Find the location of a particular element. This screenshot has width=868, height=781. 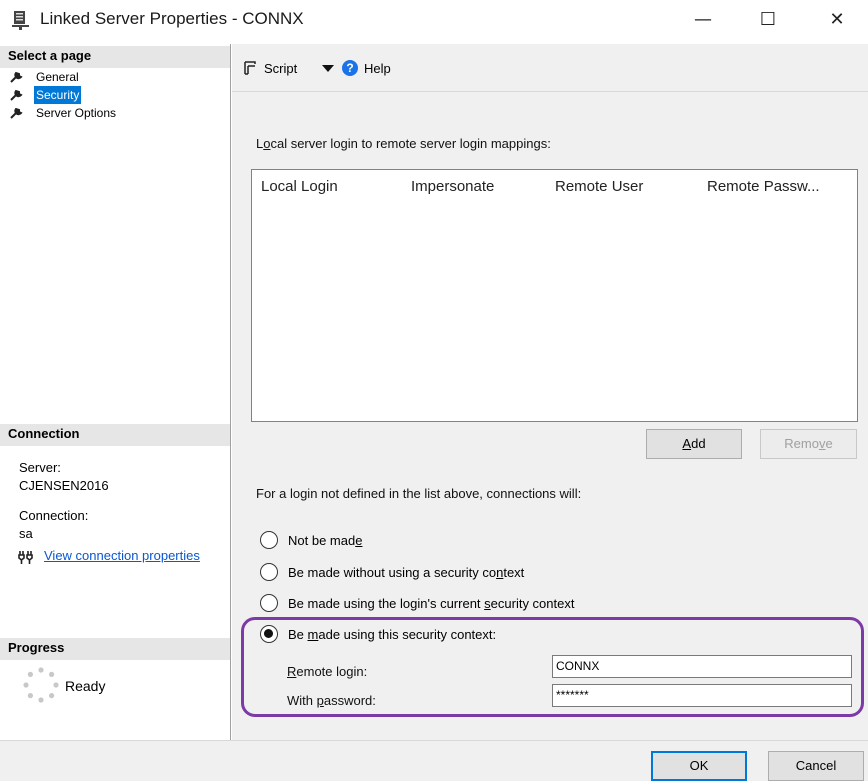

minimize-button: — is located at coordinates (703, 20).